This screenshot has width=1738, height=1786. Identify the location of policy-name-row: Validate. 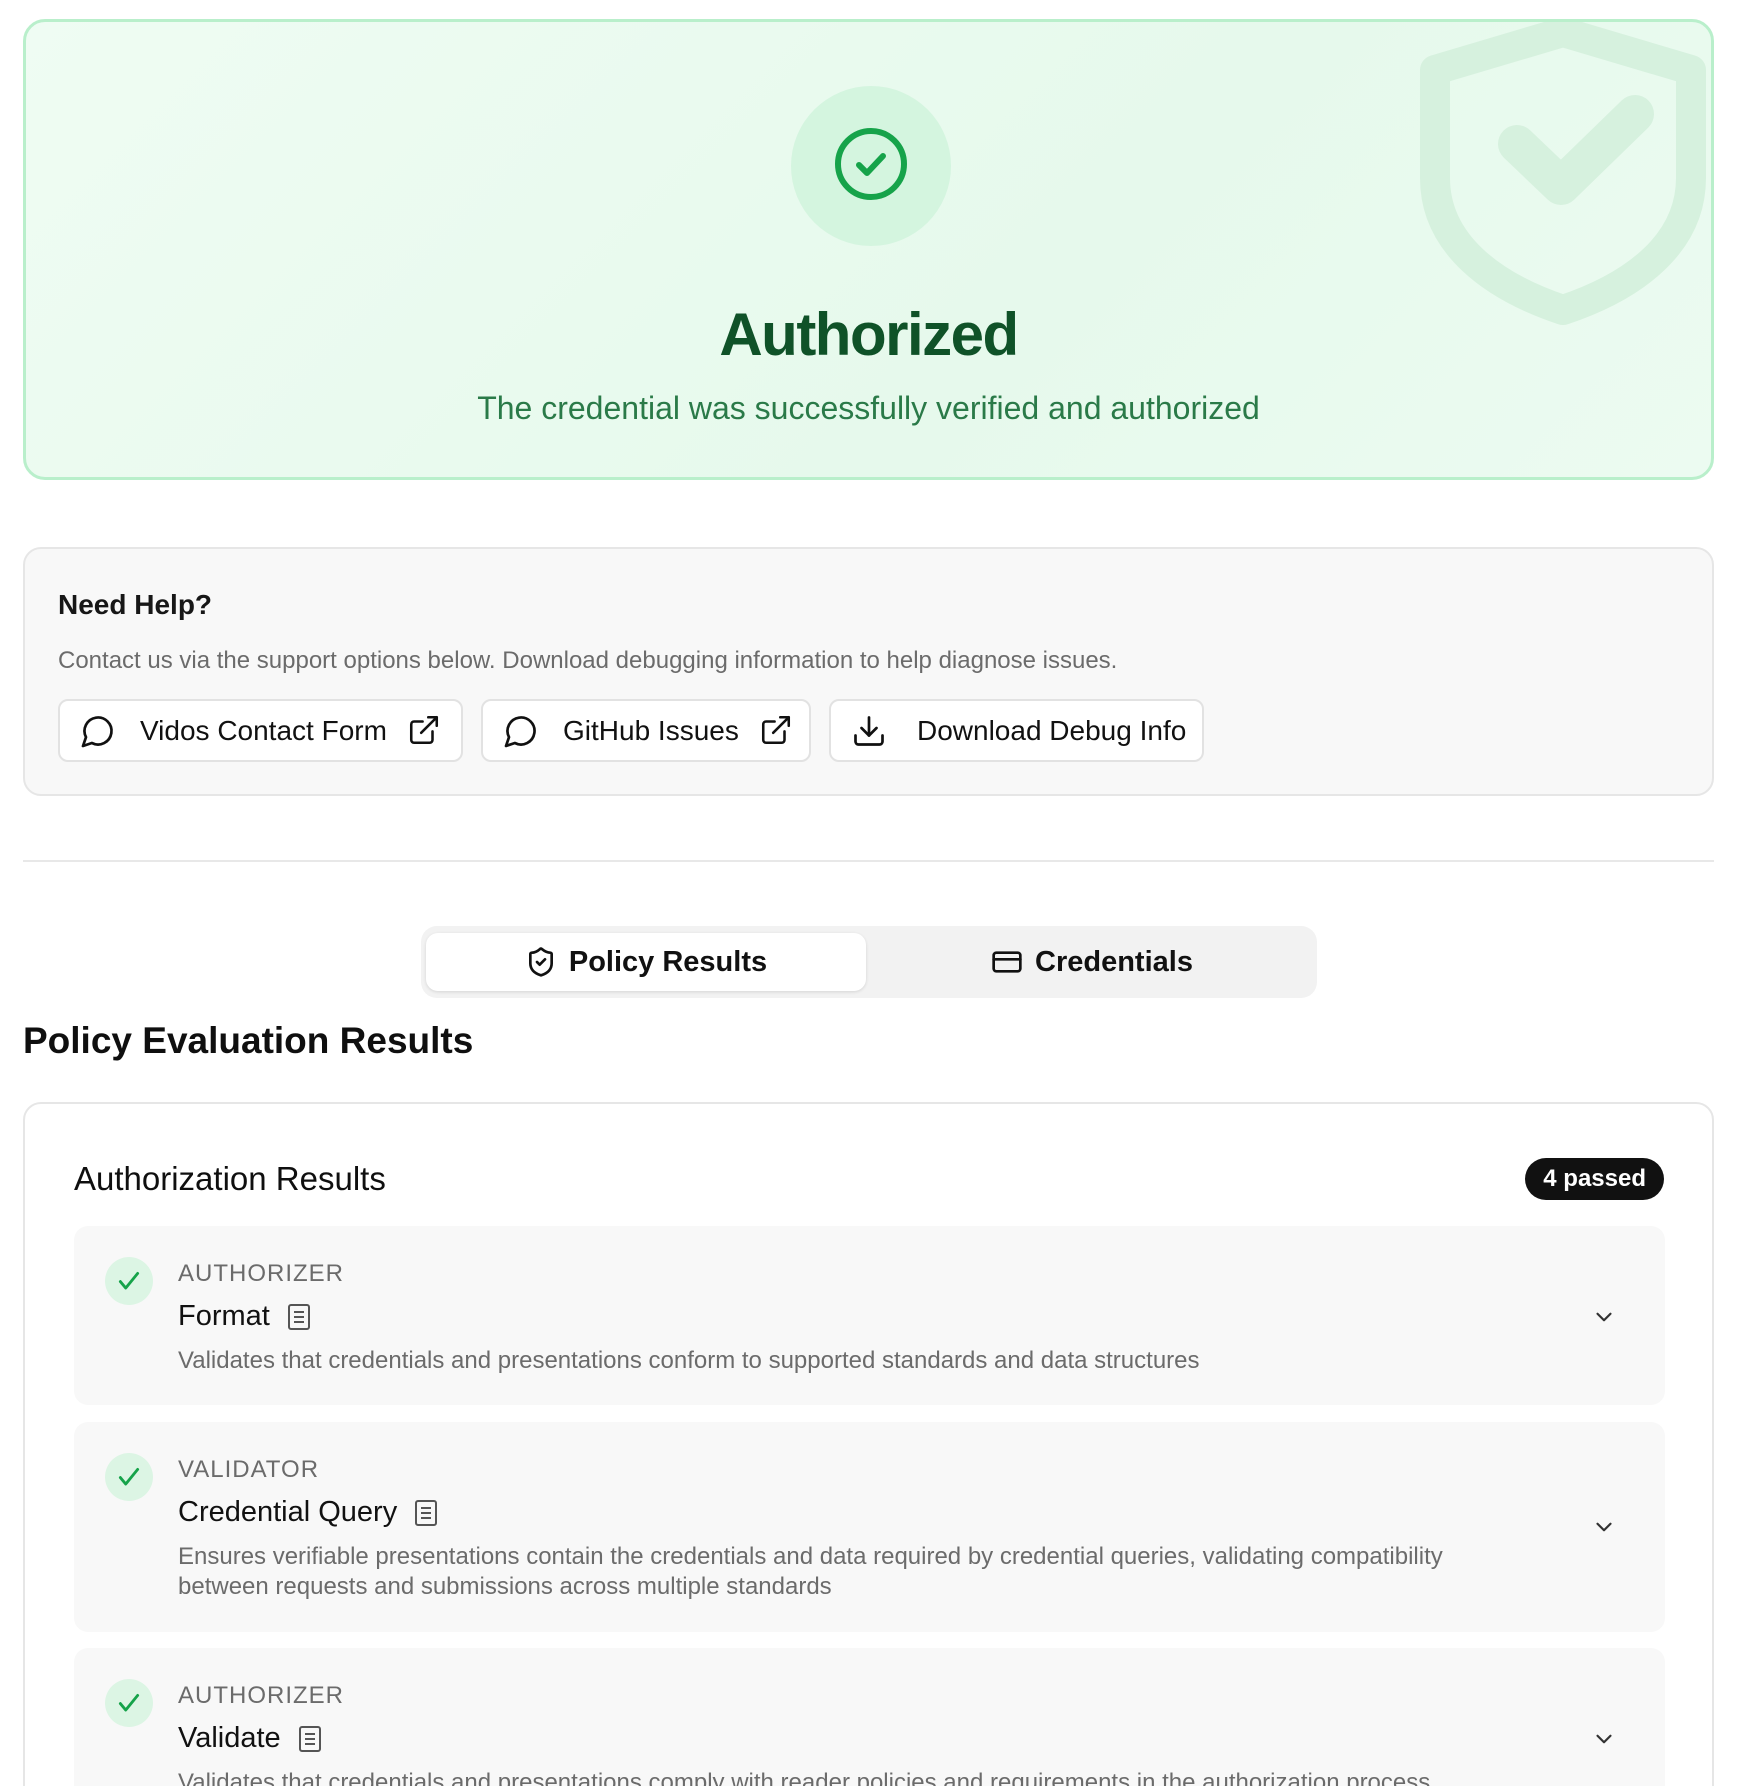
(250, 1738).